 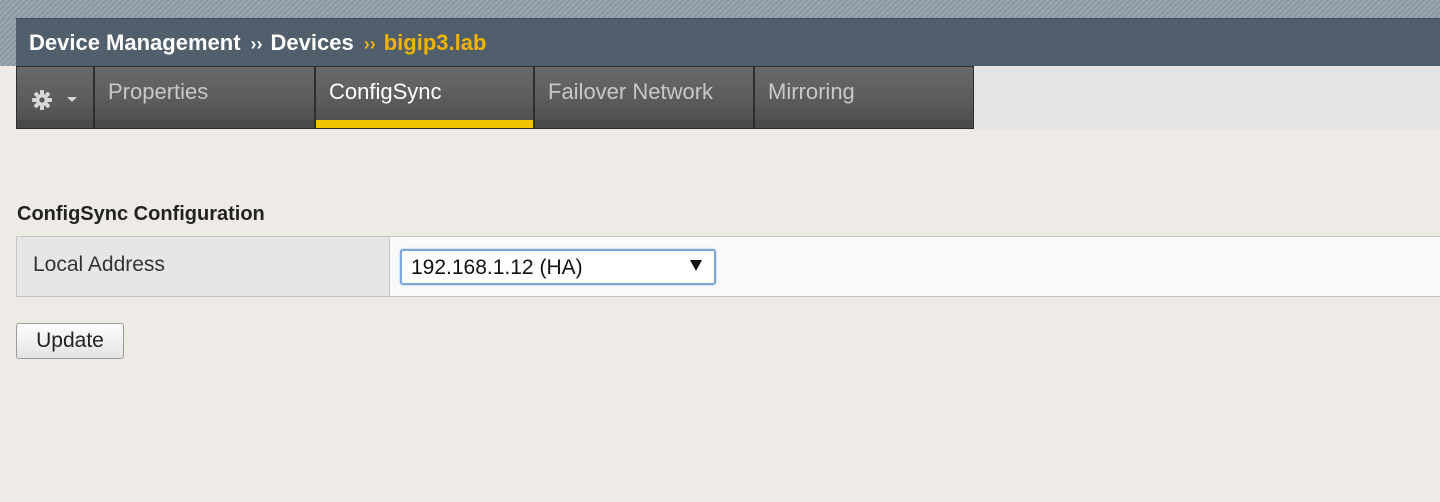 I want to click on tab-failover-network: Failover Network, so click(x=644, y=97).